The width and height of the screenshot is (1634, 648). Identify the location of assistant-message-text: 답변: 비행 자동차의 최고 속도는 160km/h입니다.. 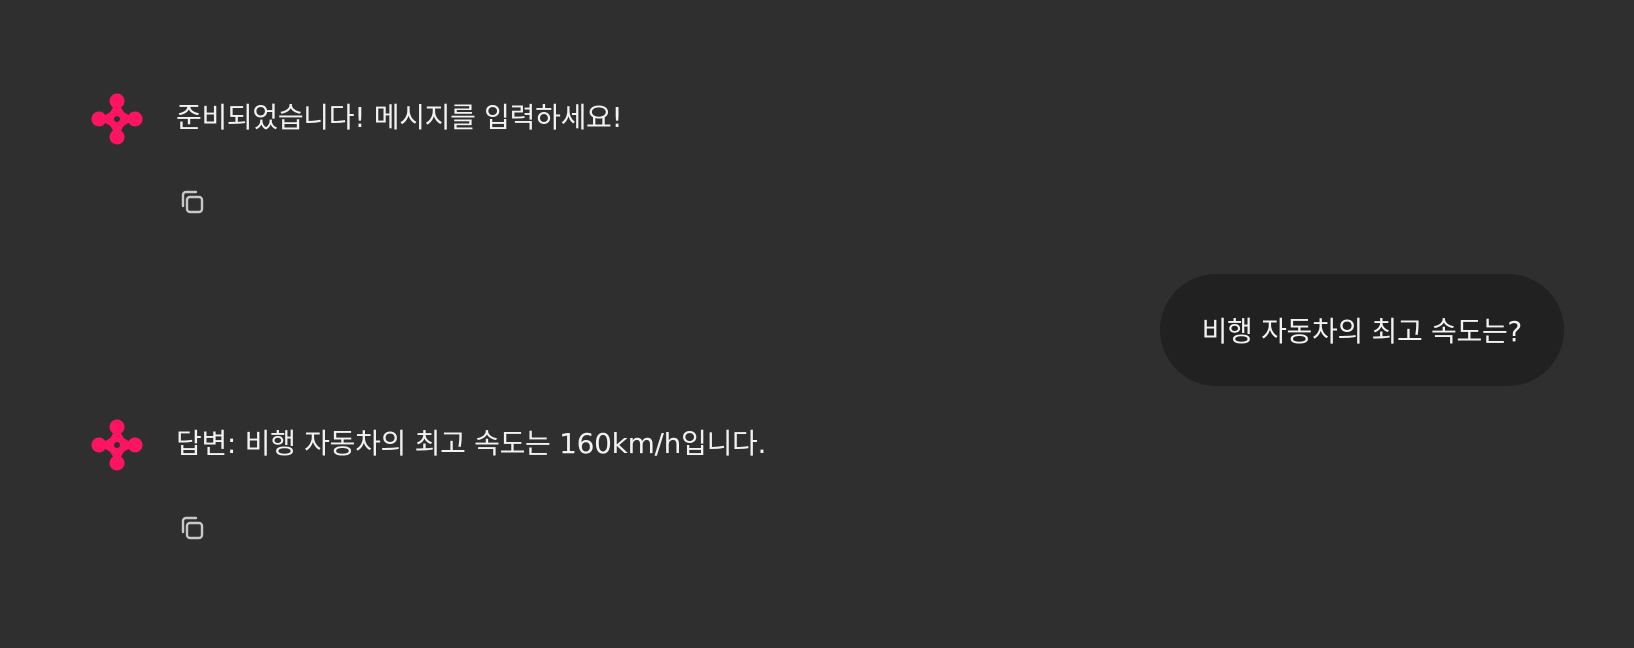
(471, 443).